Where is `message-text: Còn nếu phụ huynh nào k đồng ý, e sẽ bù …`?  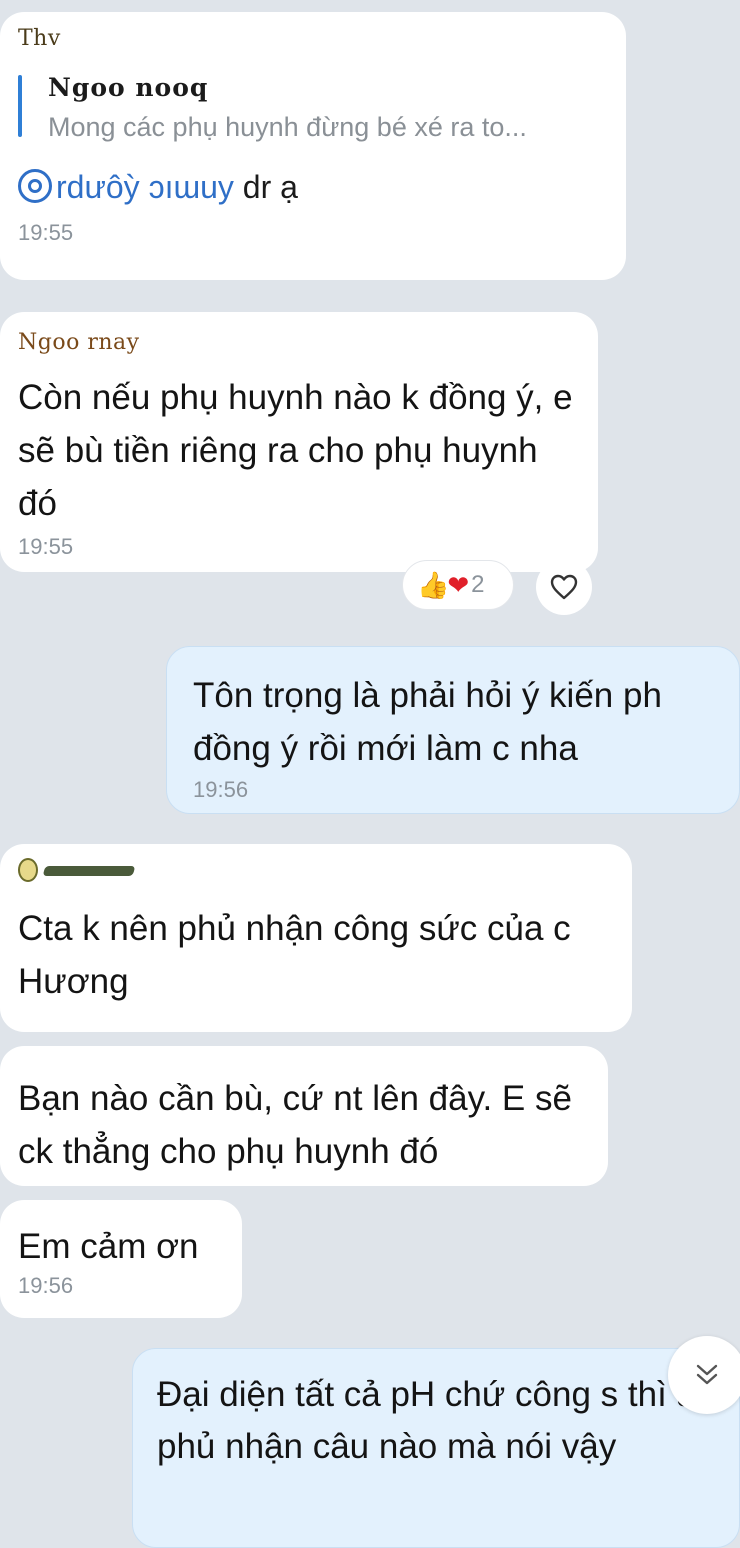 message-text: Còn nếu phụ huynh nào k đồng ý, e sẽ bù … is located at coordinates (295, 450).